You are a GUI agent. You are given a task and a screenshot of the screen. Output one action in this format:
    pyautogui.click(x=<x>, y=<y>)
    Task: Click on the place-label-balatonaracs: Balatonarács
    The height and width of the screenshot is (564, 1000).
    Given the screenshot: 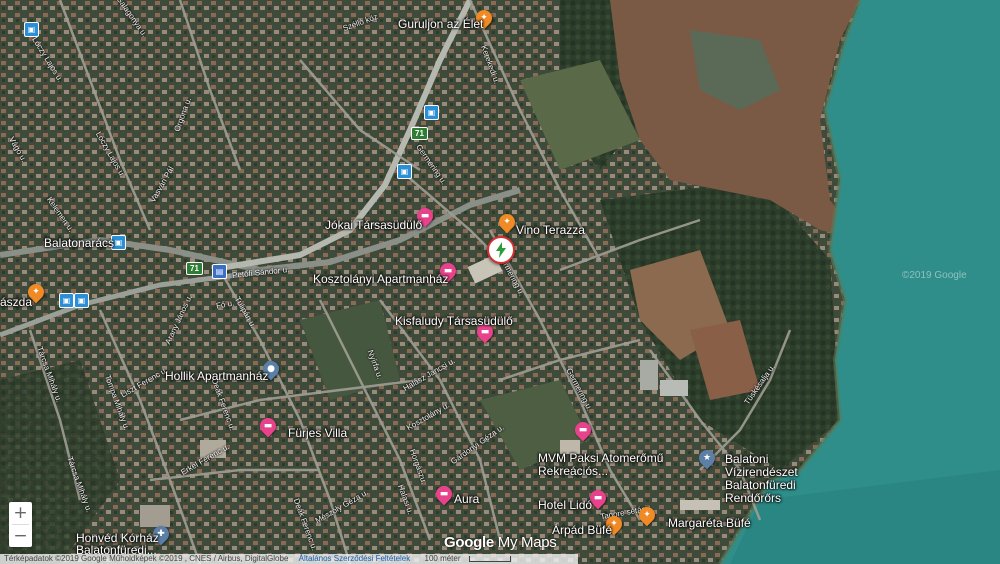 What is the action you would take?
    pyautogui.click(x=79, y=243)
    